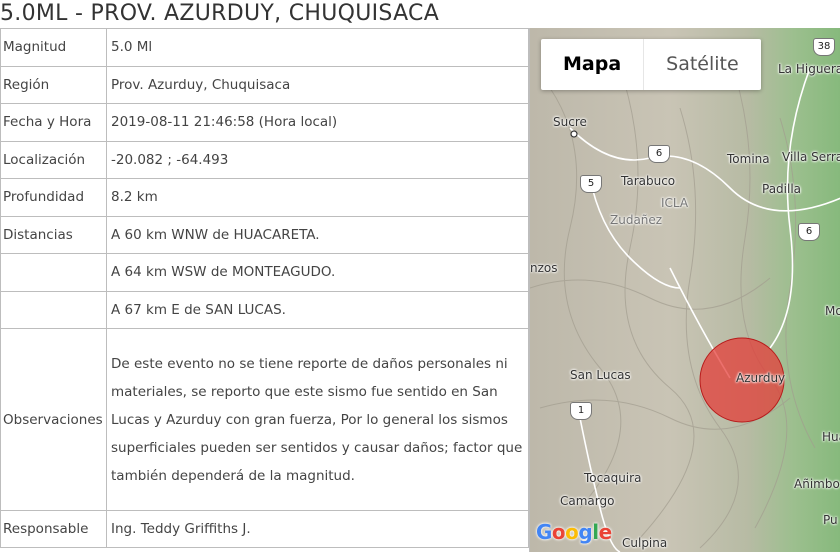 This screenshot has width=840, height=552. What do you see at coordinates (317, 47) in the screenshot?
I see `value-magnitud: 5.0 Ml` at bounding box center [317, 47].